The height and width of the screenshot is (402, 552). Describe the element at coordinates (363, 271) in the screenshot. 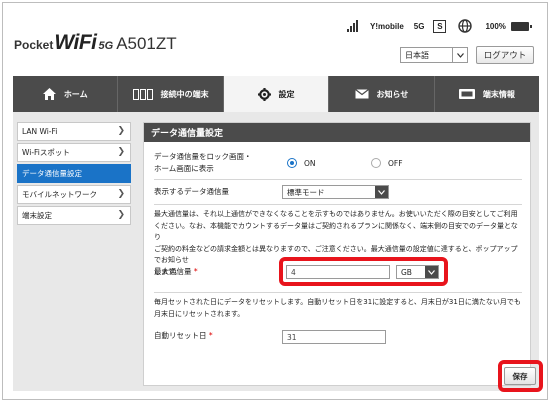

I see `highlight-max-usage` at that location.